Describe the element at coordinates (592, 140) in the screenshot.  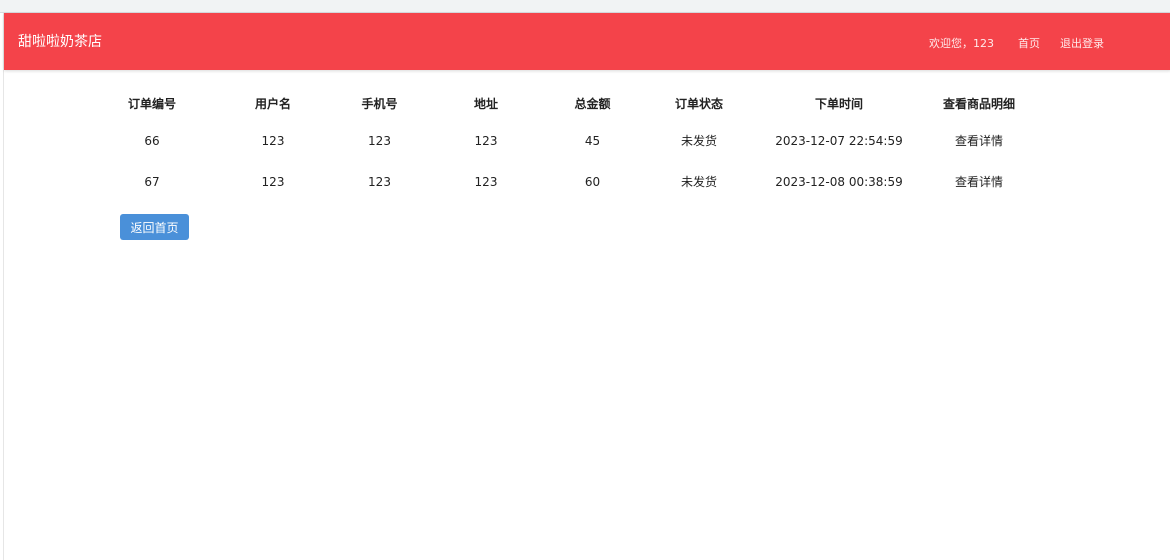
I see `cell-total: 45` at that location.